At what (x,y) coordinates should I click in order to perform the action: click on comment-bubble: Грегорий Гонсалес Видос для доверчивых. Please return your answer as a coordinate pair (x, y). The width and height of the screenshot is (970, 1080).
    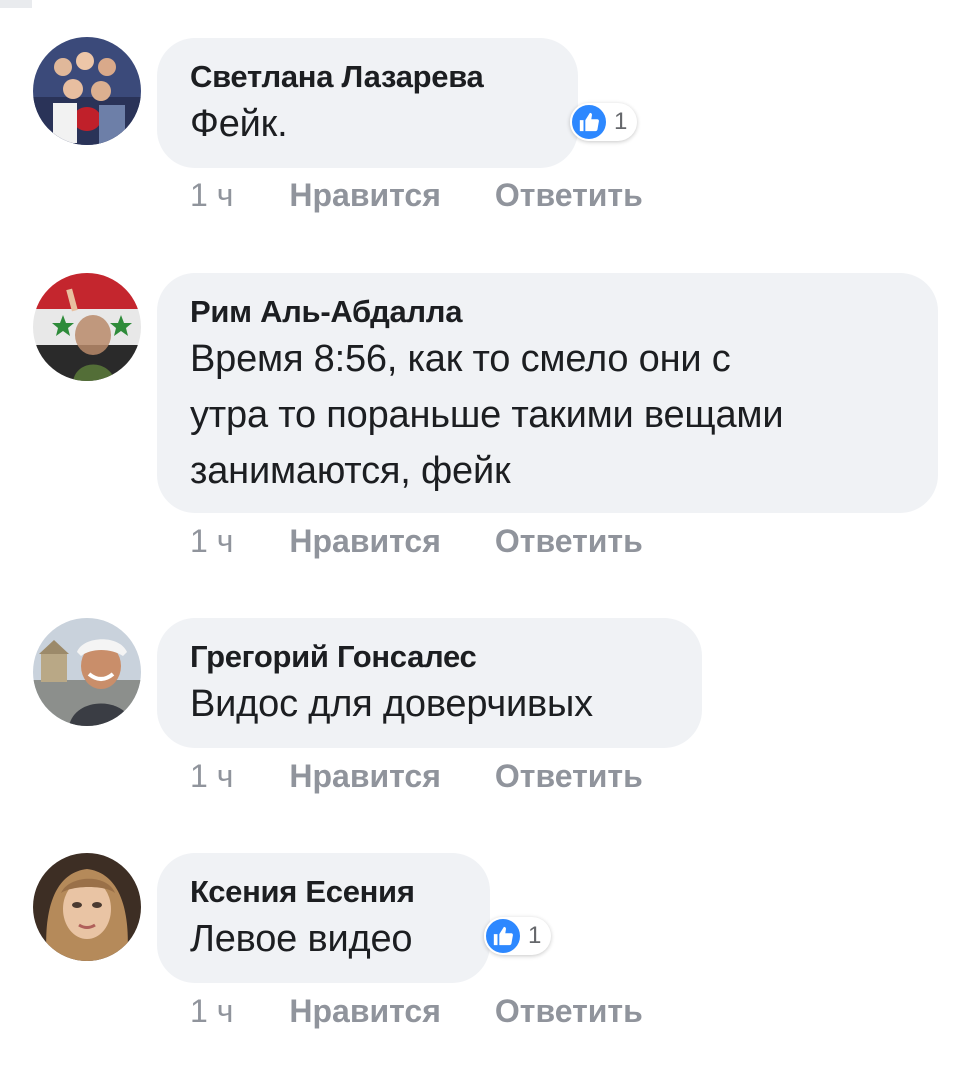
    Looking at the image, I should click on (429, 683).